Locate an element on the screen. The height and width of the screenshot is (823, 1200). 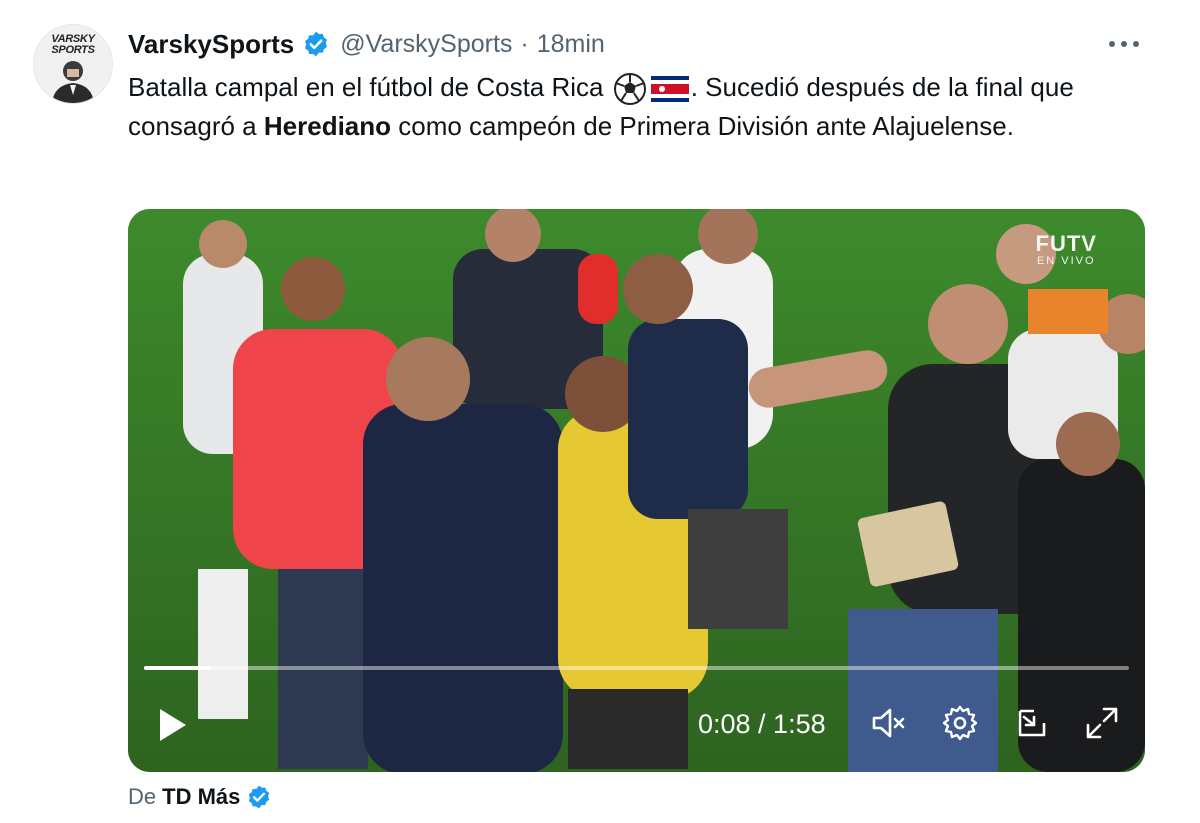
soccer-ball-icon is located at coordinates (629, 89).